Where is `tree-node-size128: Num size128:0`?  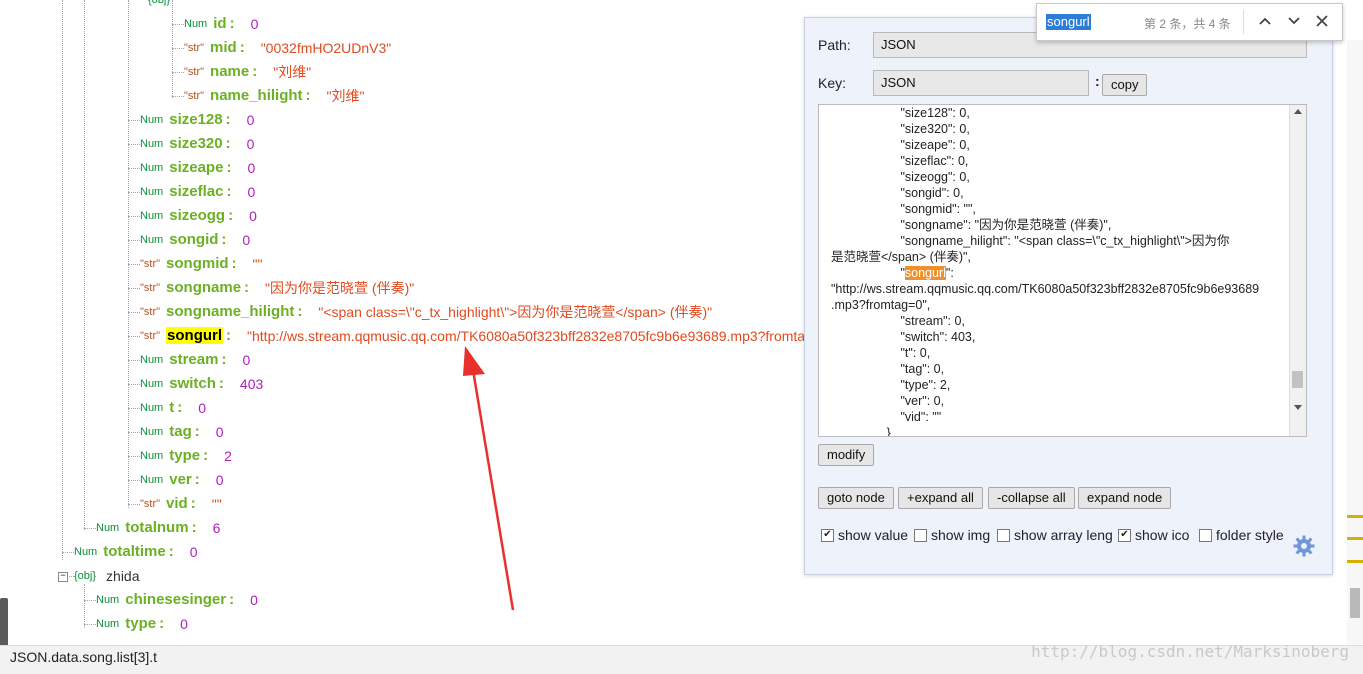 tree-node-size128: Num size128:0 is located at coordinates (197, 120).